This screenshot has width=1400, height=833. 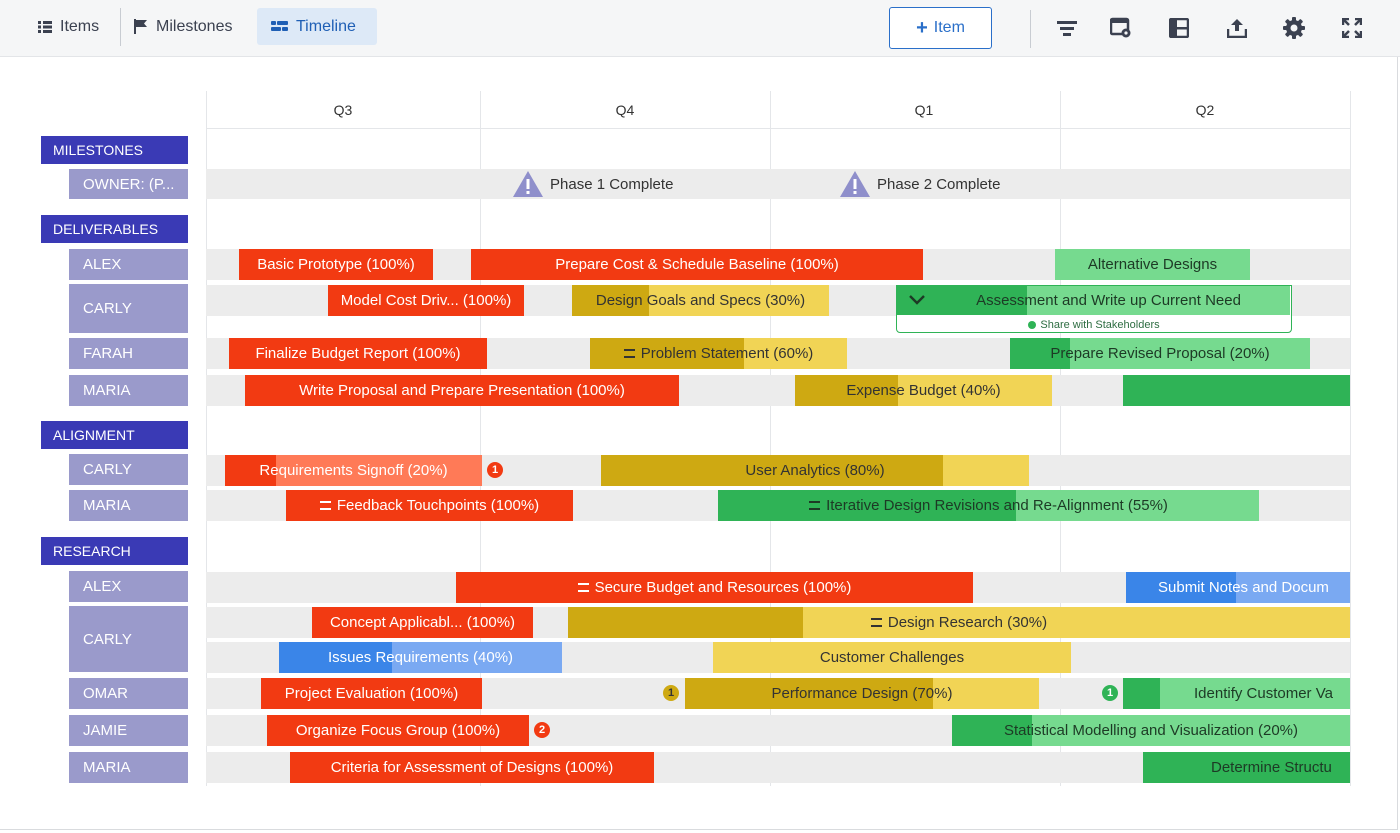 What do you see at coordinates (114, 150) in the screenshot?
I see `group-milestones: MILESTONES` at bounding box center [114, 150].